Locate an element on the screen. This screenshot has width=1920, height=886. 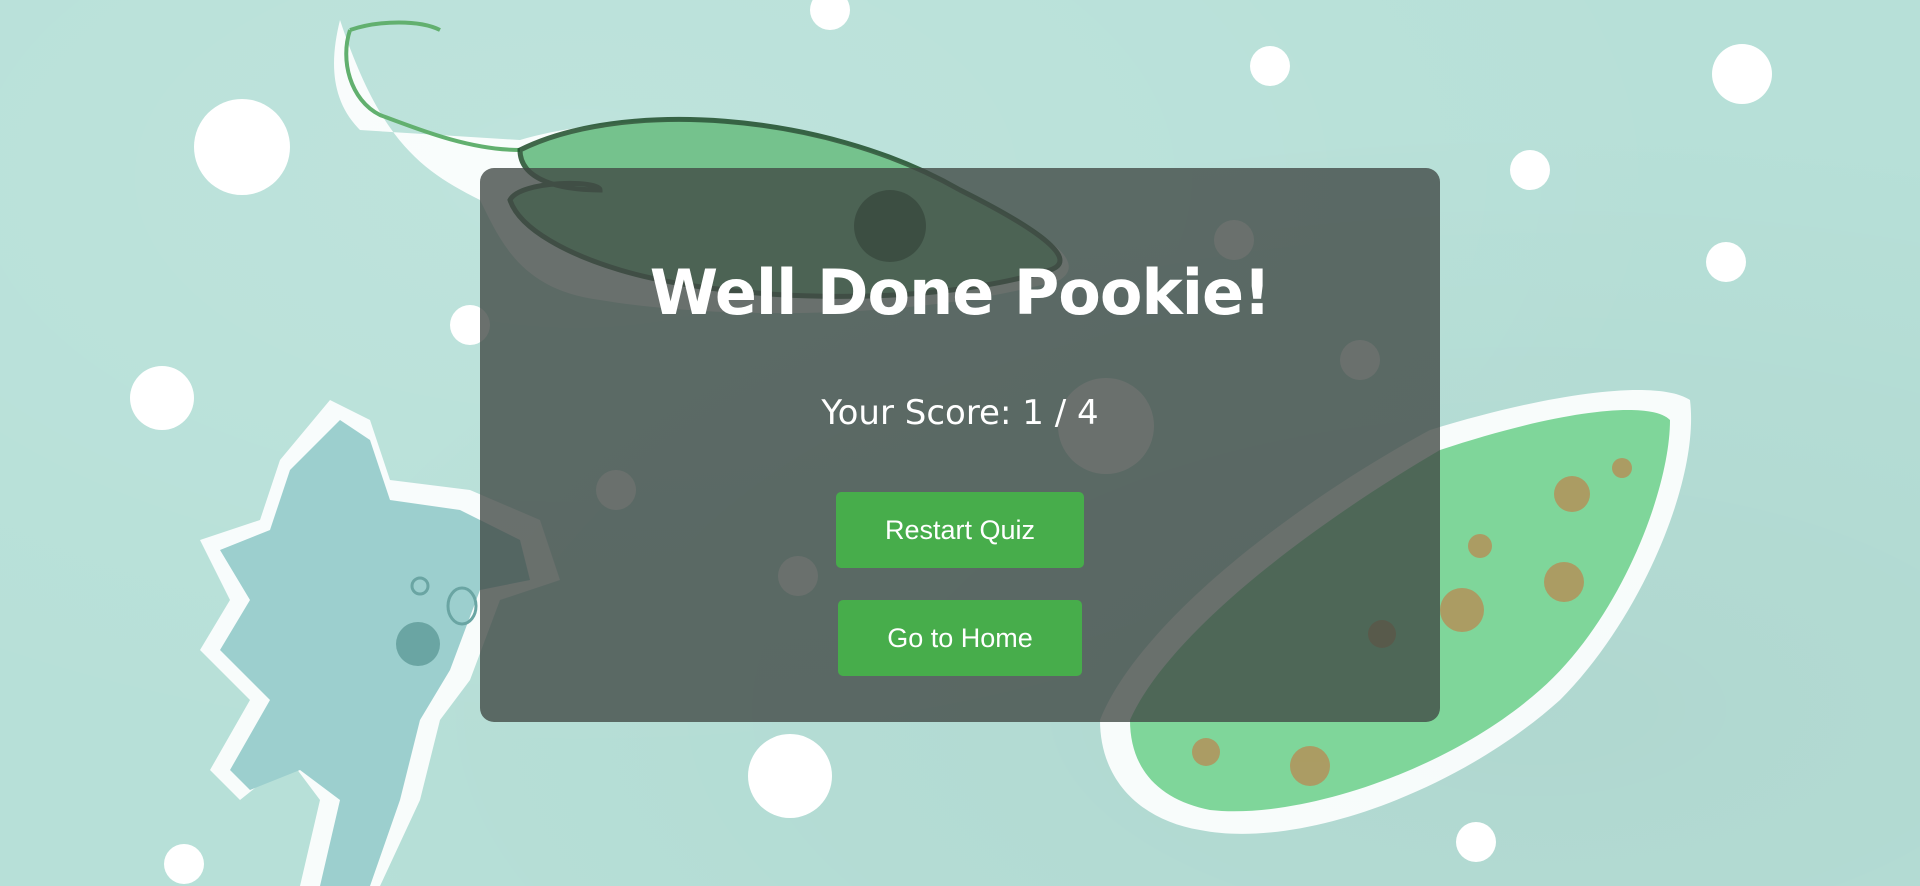
score-value: 1 is located at coordinates (1033, 413).